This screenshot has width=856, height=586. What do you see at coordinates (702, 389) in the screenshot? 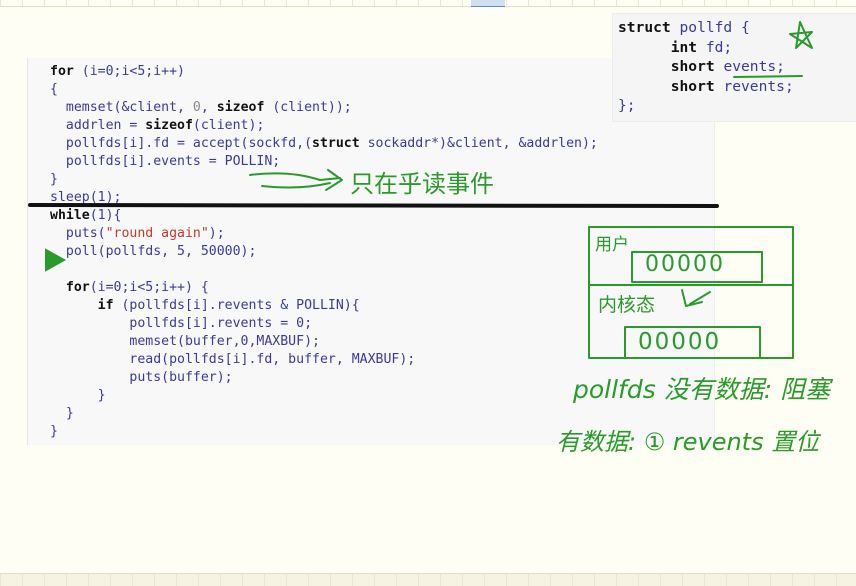
I see `note-no-data: pollfds 没有数据: 阻塞` at bounding box center [702, 389].